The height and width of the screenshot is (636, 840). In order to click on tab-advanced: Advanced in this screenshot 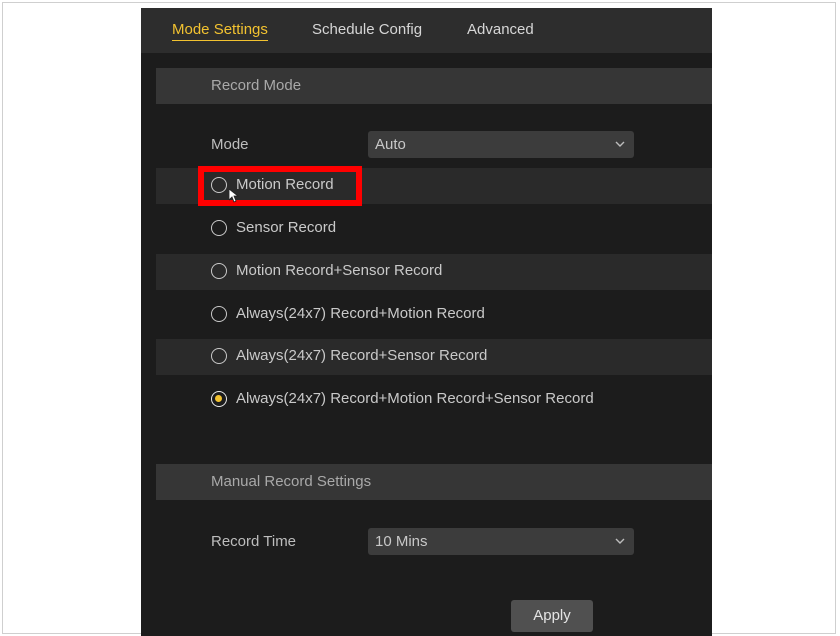, I will do `click(500, 29)`.